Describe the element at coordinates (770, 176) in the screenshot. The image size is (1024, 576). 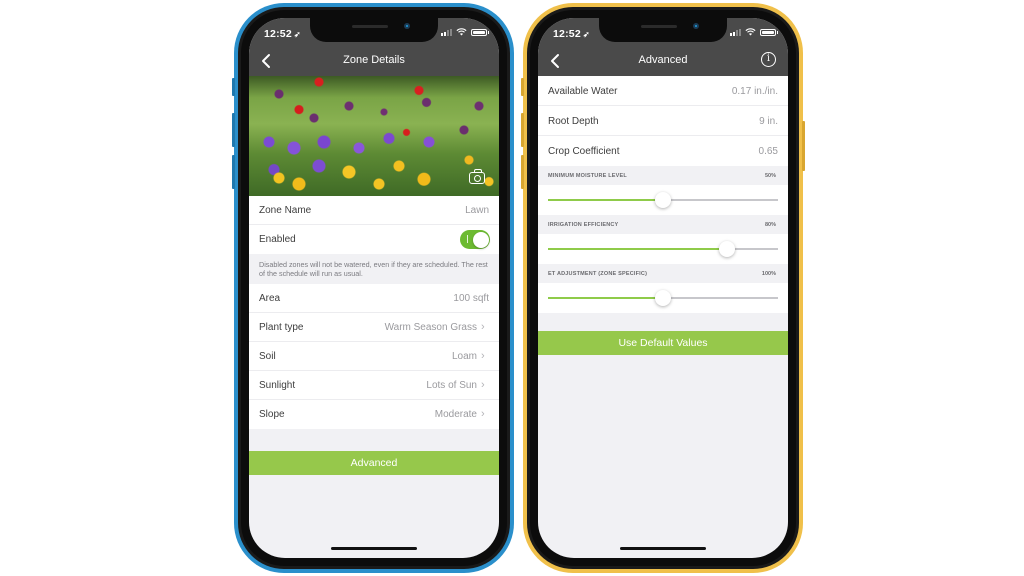
I see `min-moisture-value: 50%` at that location.